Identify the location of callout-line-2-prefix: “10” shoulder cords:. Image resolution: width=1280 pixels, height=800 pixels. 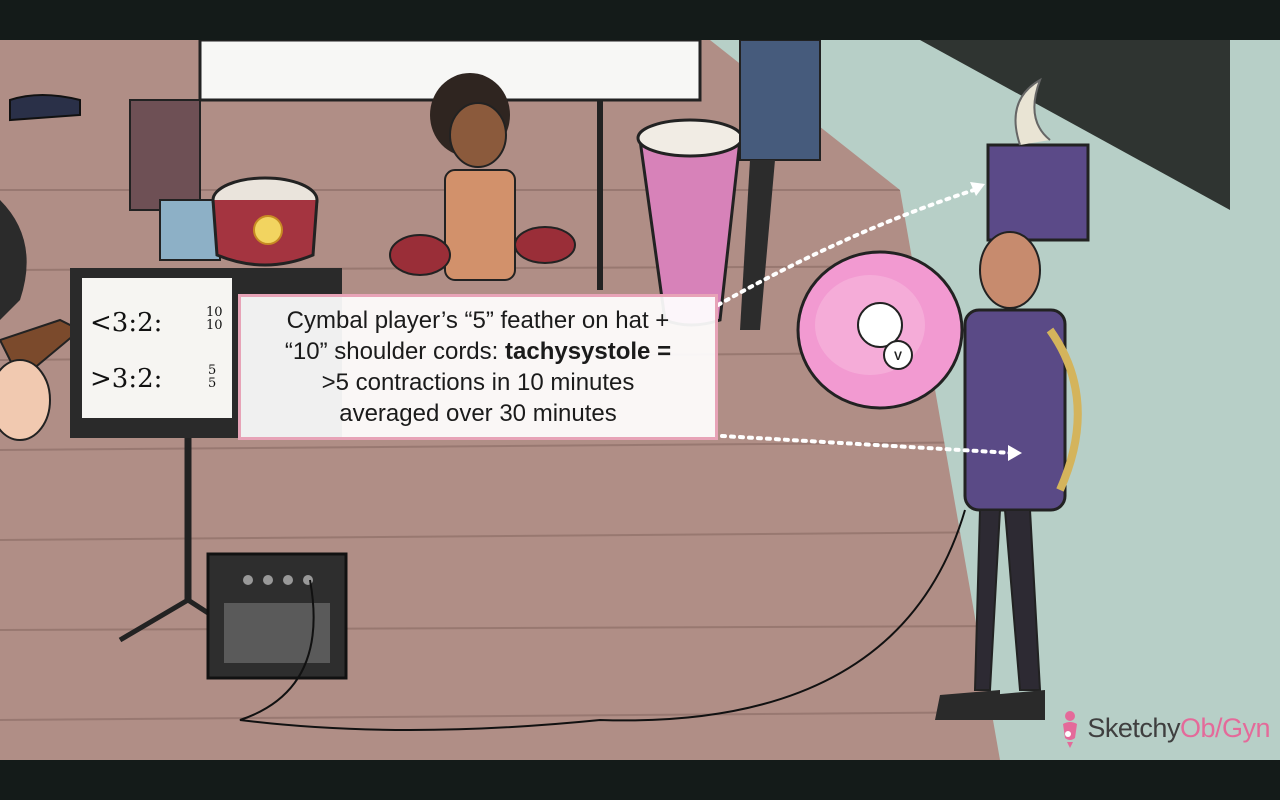
(394, 351).